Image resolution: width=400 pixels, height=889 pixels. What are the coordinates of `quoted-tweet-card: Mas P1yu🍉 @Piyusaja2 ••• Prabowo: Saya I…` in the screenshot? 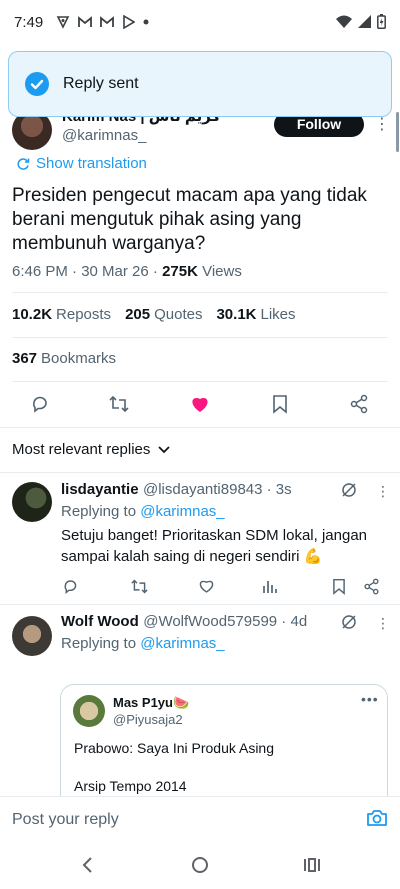 It's located at (224, 749).